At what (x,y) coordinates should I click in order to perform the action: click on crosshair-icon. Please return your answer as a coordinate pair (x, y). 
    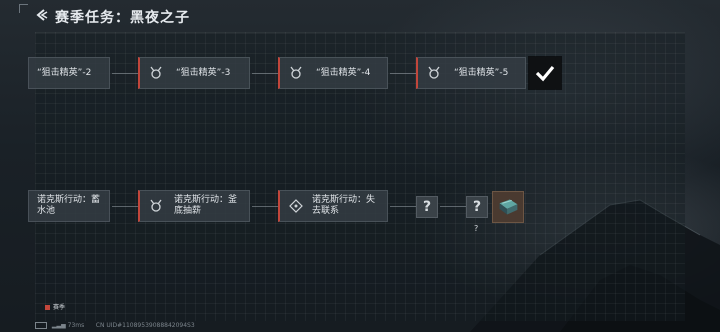
    Looking at the image, I should click on (296, 206).